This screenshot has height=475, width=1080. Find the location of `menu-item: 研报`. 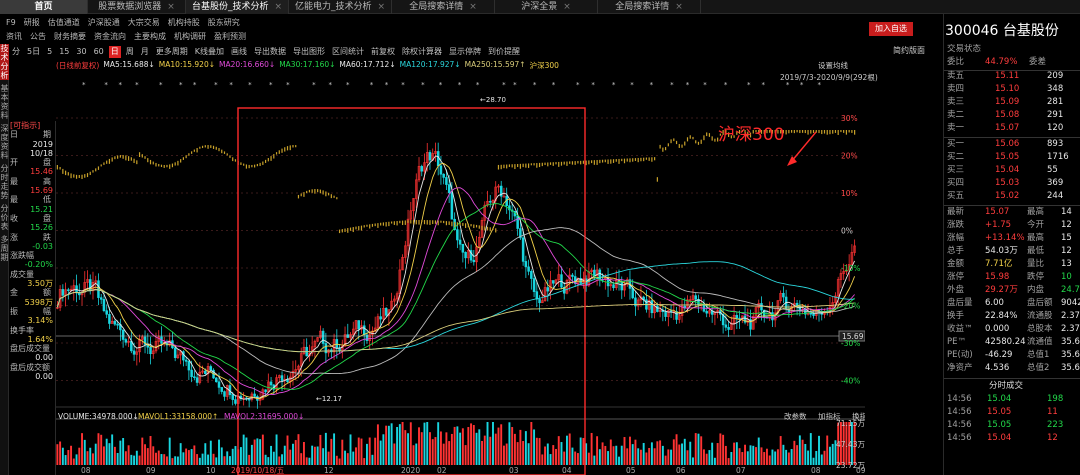

menu-item: 研报 is located at coordinates (32, 23).